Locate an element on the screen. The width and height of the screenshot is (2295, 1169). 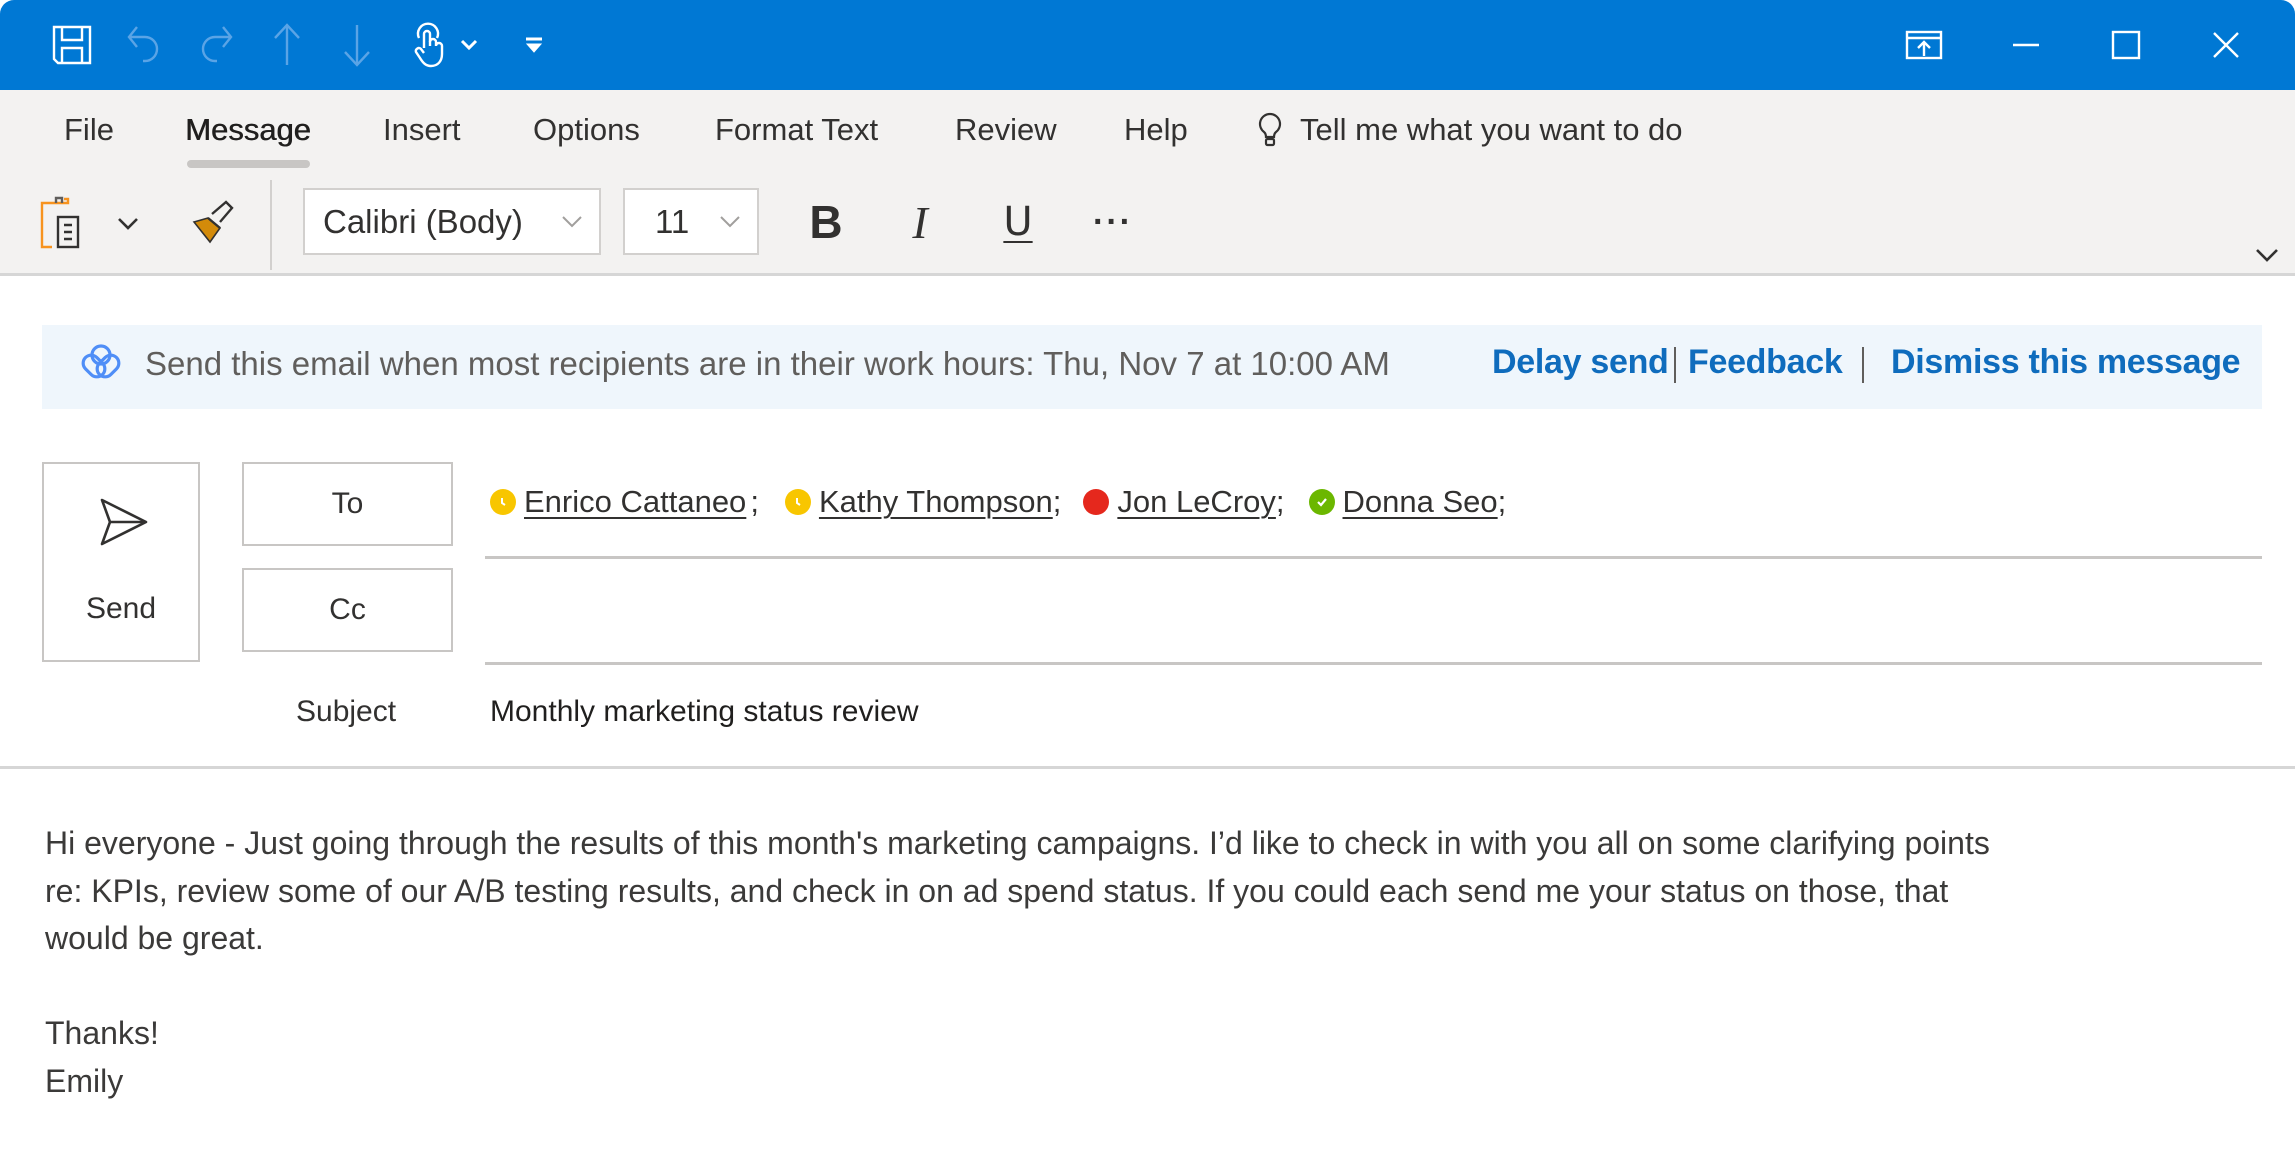
recipient-name: Kathy Thompson is located at coordinates (935, 501).